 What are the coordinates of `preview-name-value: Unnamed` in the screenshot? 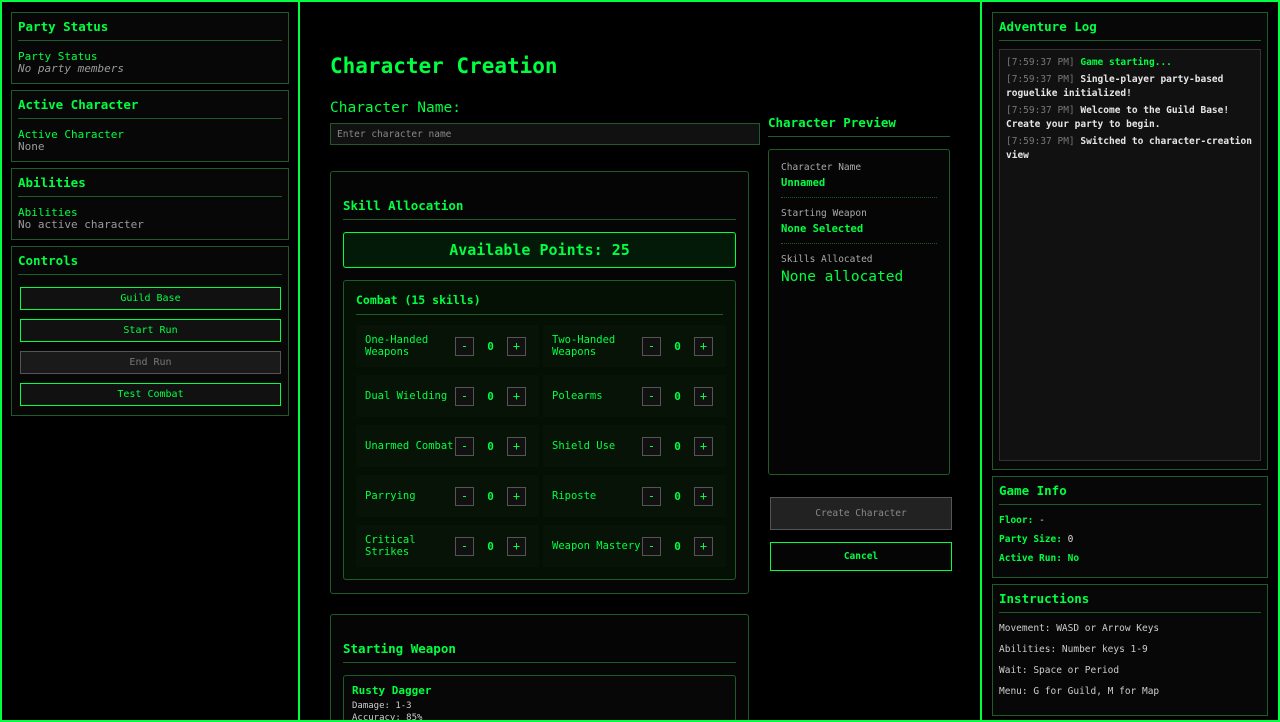 It's located at (803, 183).